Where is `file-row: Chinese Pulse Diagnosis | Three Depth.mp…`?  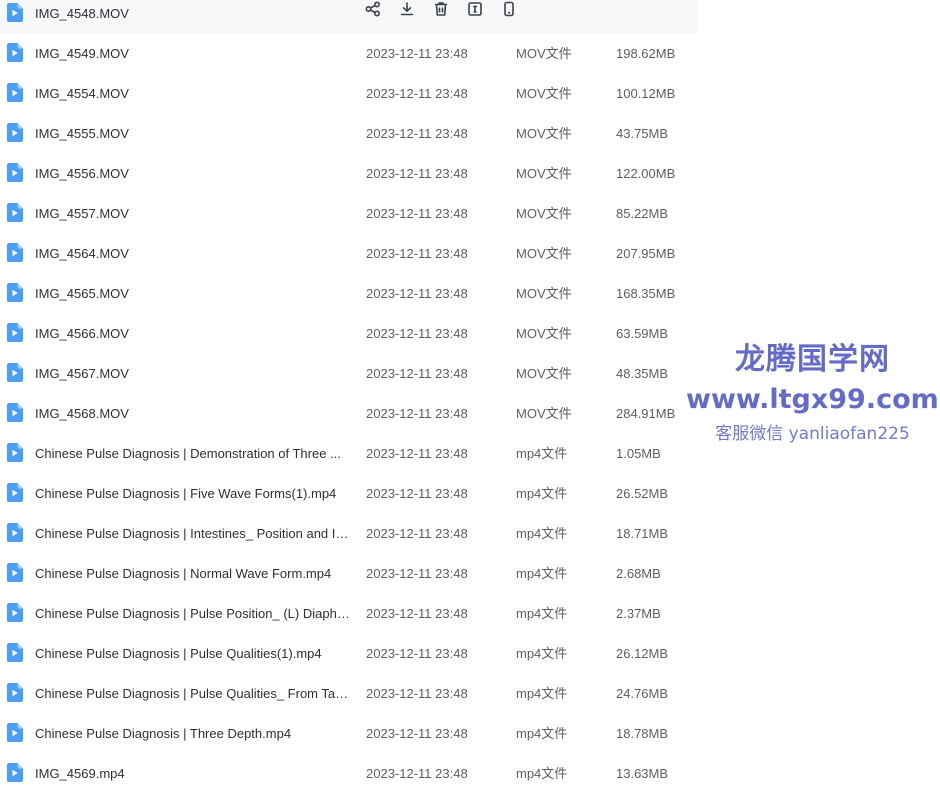 file-row: Chinese Pulse Diagnosis | Three Depth.mp… is located at coordinates (348, 734).